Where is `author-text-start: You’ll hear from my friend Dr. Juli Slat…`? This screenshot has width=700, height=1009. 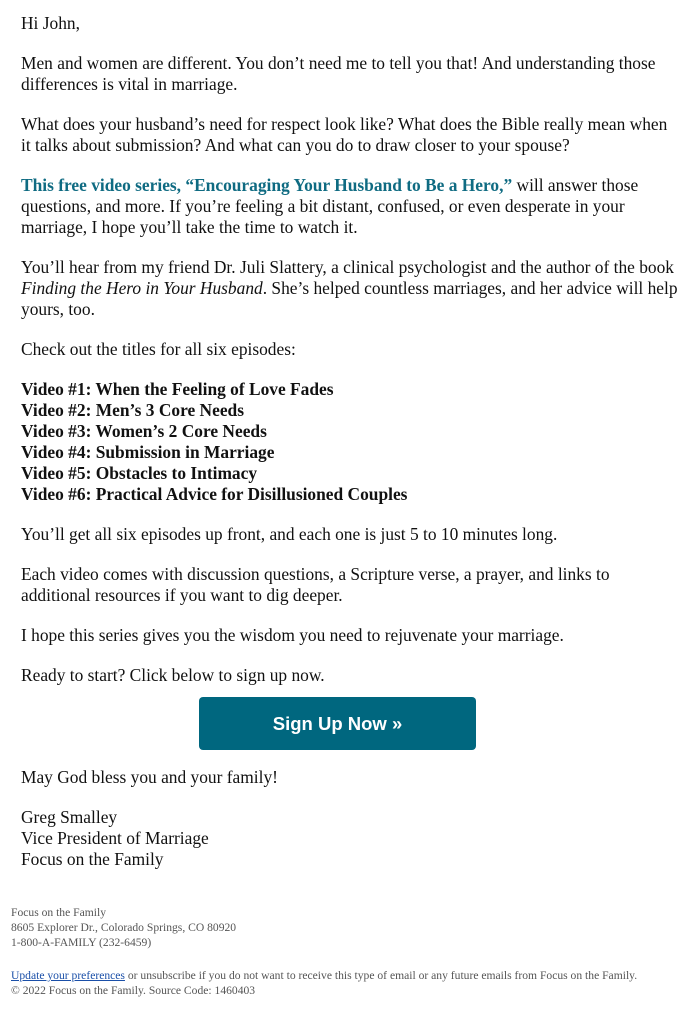 author-text-start: You’ll hear from my friend Dr. Juli Slat… is located at coordinates (347, 267).